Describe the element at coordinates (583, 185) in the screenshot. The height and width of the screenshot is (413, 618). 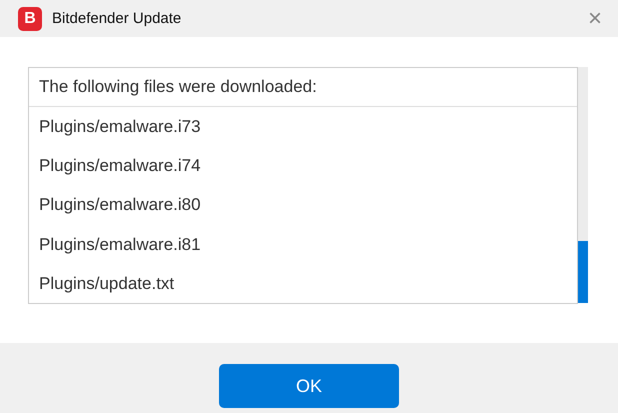
I see `scrollbar` at that location.